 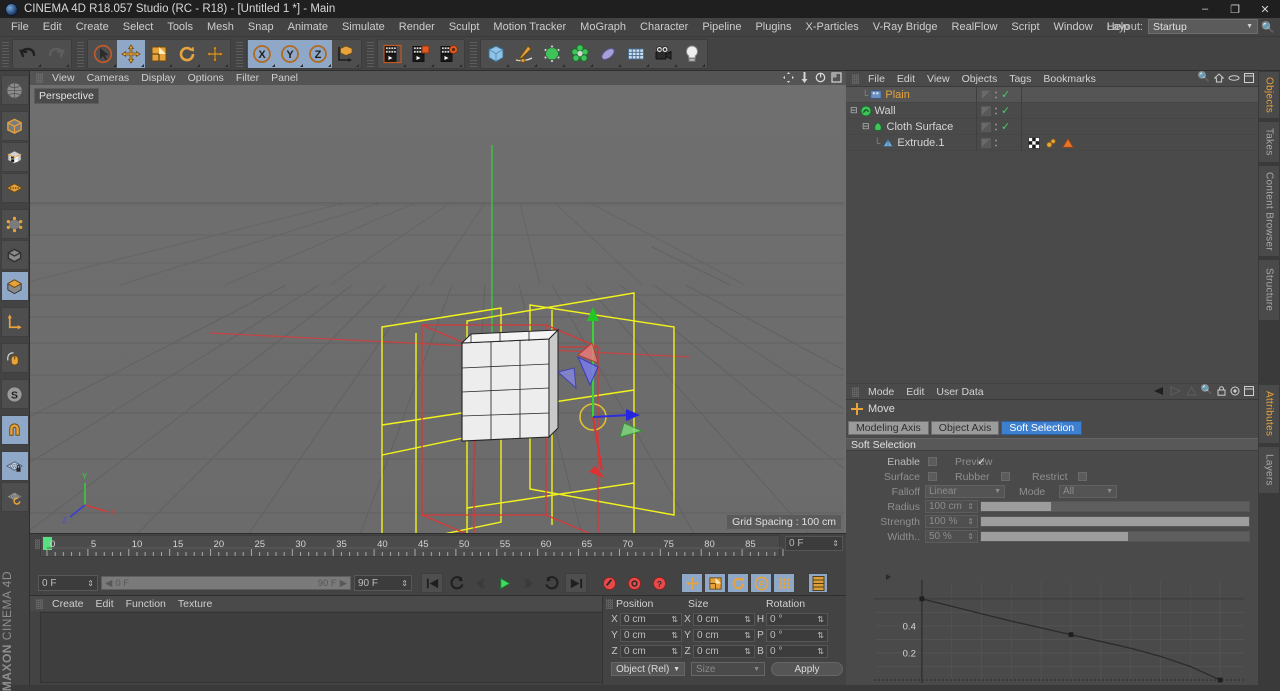 I want to click on point-level-animation-button, so click(x=784, y=583).